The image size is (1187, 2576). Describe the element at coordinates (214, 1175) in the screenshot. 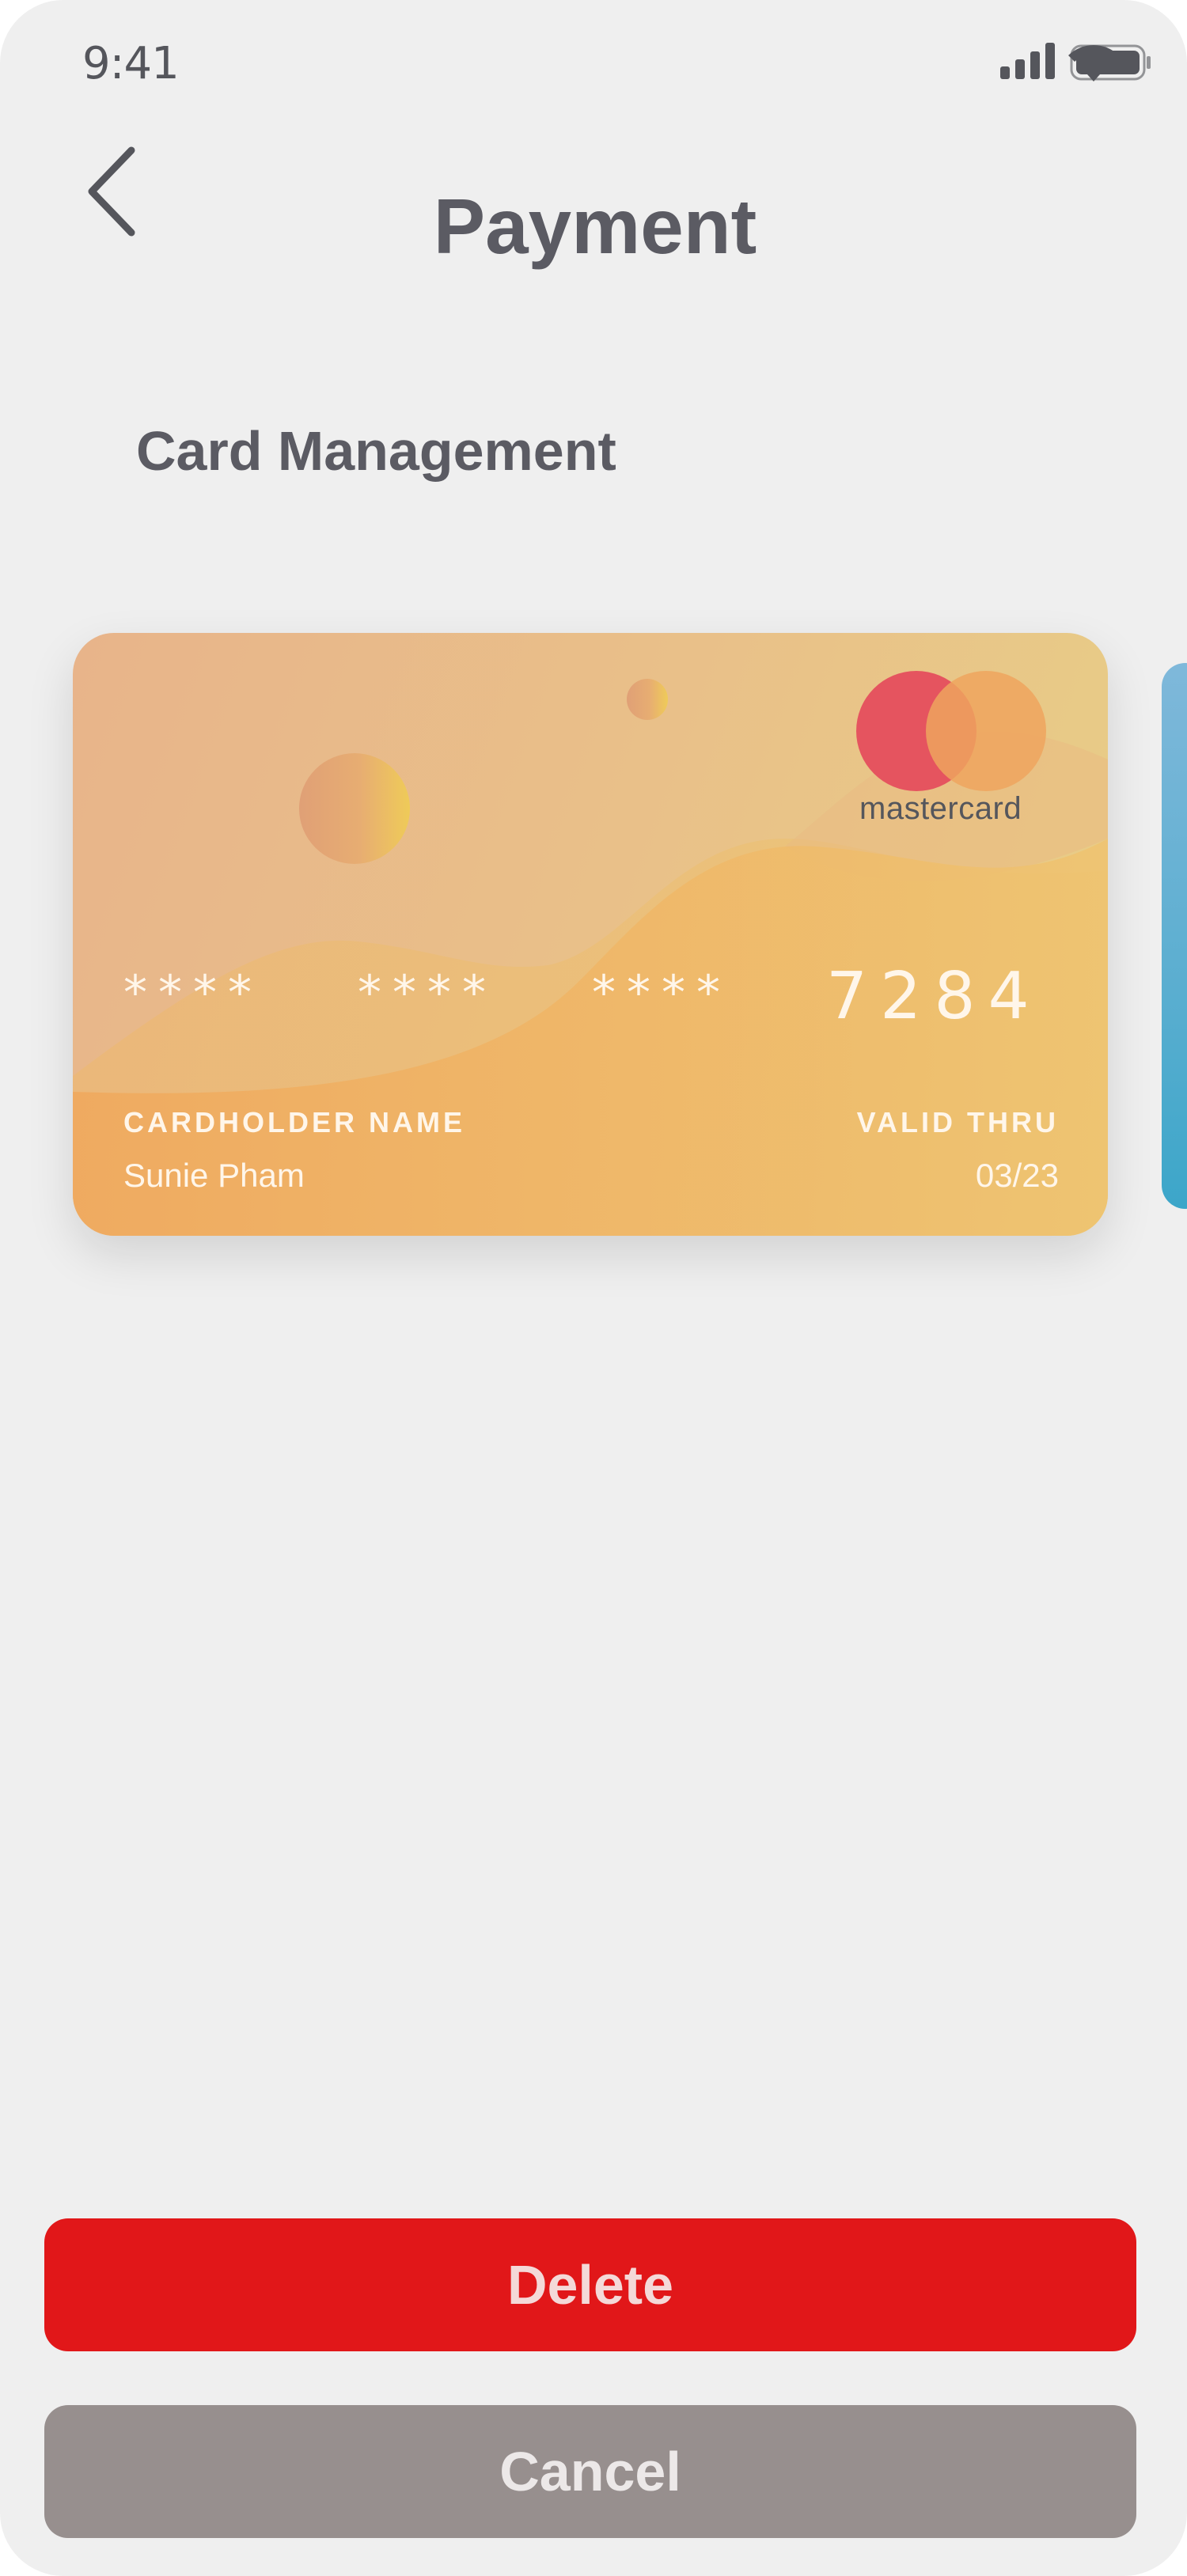

I see `cardholder-name: Sunie Pham` at that location.